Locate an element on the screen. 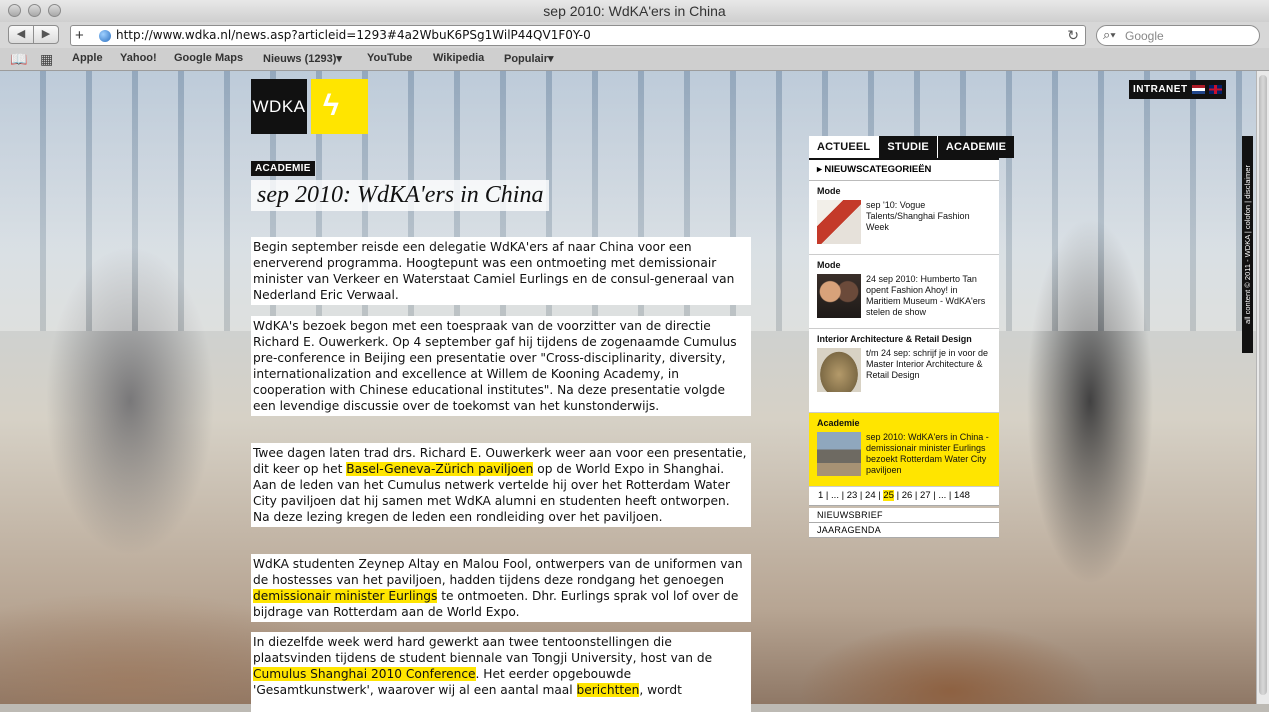 This screenshot has height=712, width=1269. window-titlebar: sep 2010: WdKA'ers in China is located at coordinates (634, 11).